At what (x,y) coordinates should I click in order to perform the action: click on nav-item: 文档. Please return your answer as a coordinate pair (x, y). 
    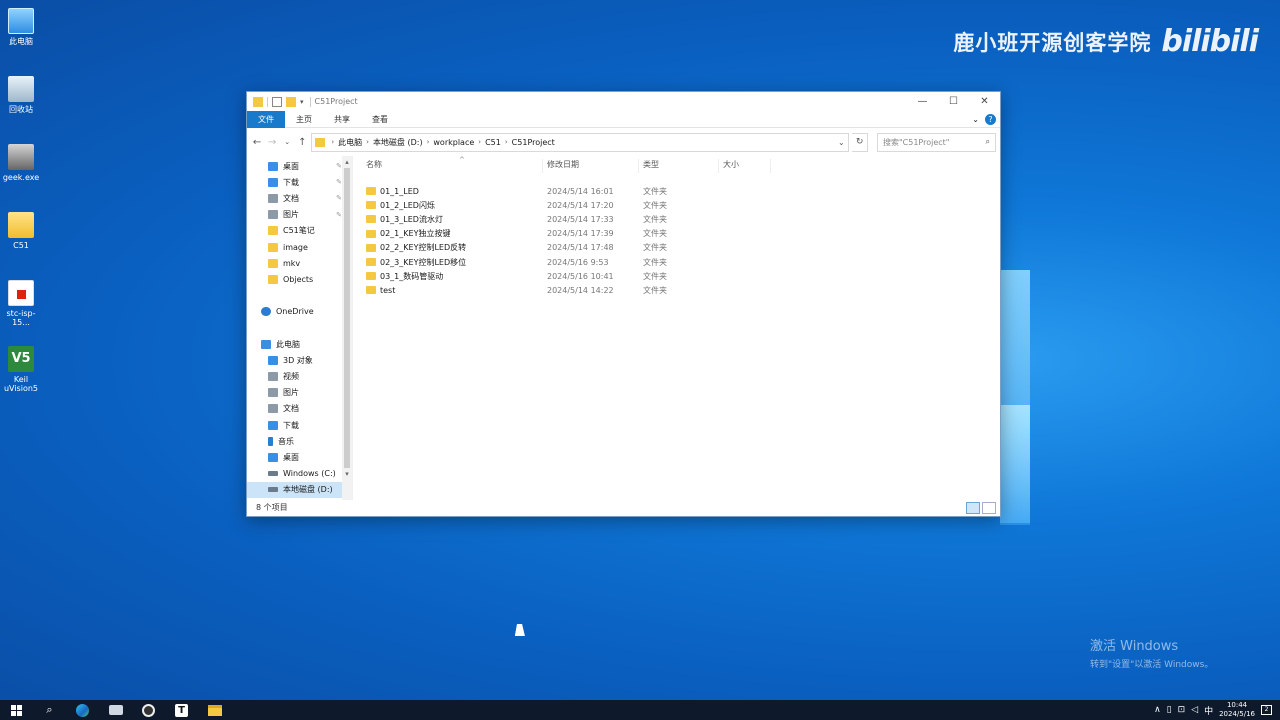
    Looking at the image, I should click on (299, 409).